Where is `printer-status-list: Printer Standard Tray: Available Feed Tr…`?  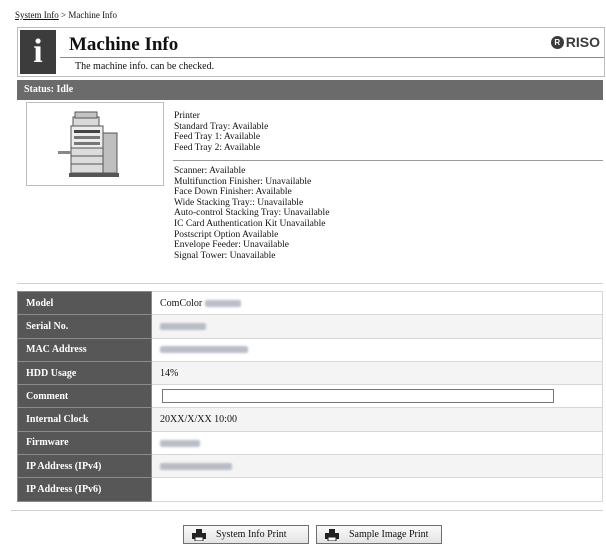
printer-status-list: Printer Standard Tray: Available Feed Tr… is located at coordinates (221, 132).